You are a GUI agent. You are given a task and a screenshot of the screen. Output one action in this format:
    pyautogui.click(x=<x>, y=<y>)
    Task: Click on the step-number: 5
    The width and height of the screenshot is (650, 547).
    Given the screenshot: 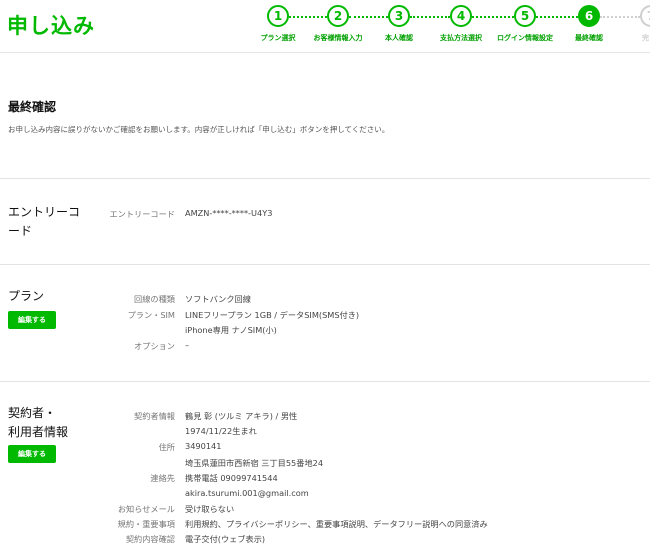 What is the action you would take?
    pyautogui.click(x=525, y=16)
    